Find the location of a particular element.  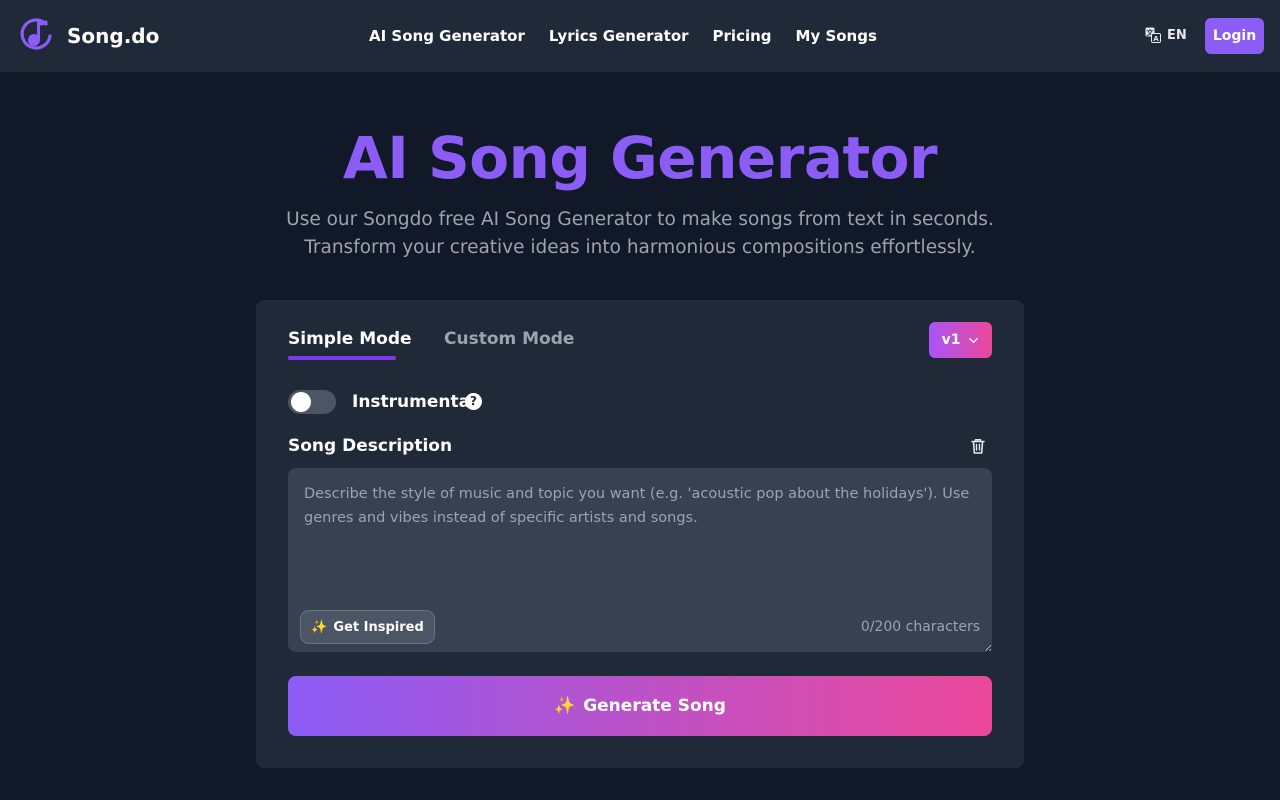

instrumental-toggle is located at coordinates (312, 402).